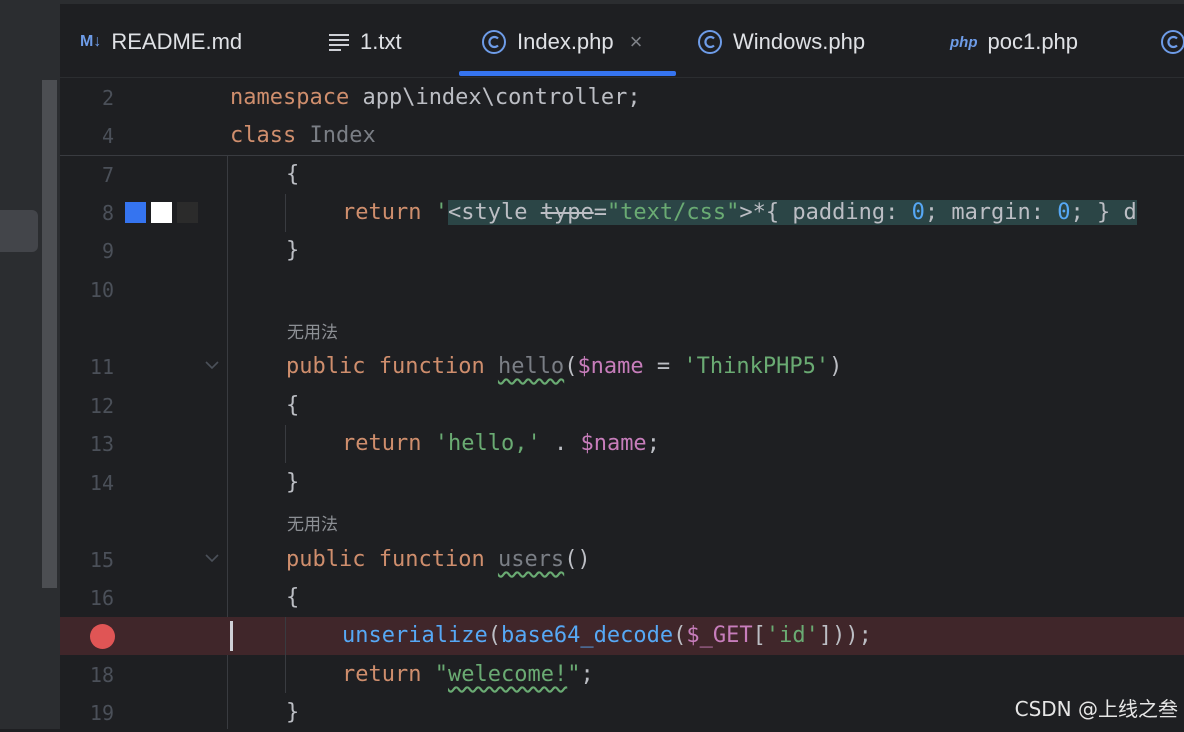 This screenshot has width=1184, height=732. I want to click on tab-1-txt: 1.txt, so click(365, 42).